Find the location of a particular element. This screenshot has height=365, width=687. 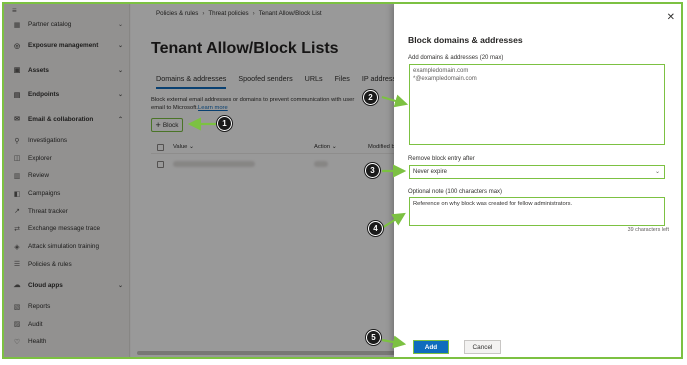

domains-textarea: exampledomain.com *@exampledomain.com is located at coordinates (537, 104).